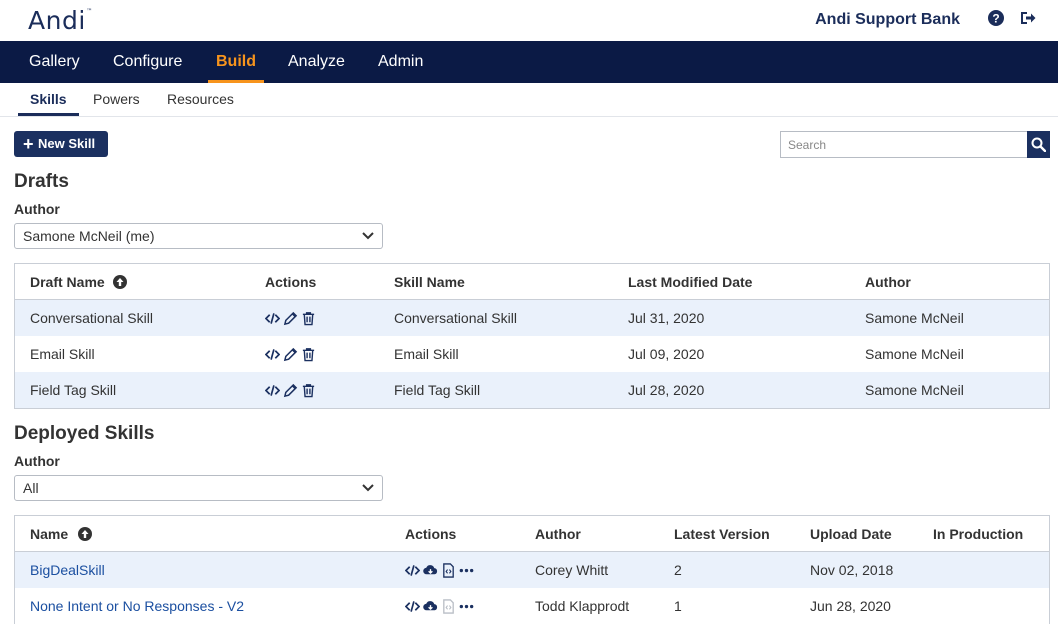  Describe the element at coordinates (37, 461) in the screenshot. I see `deployed-author-label: Author` at that location.